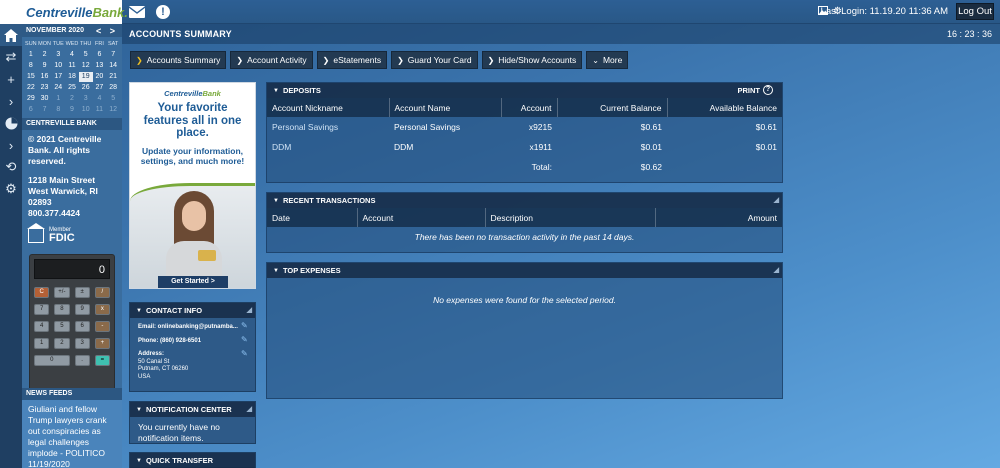  I want to click on recent-transactions-header: ▼ RECENT TRANSACTIONS ◢, so click(524, 200).